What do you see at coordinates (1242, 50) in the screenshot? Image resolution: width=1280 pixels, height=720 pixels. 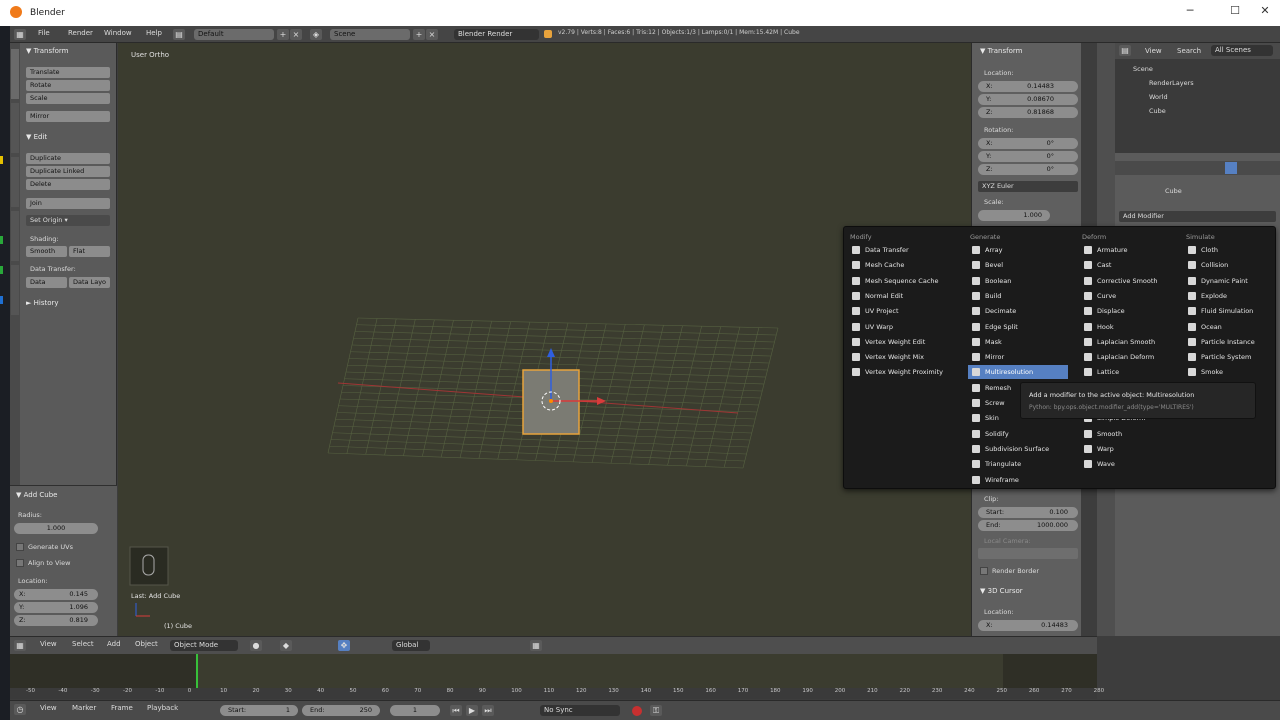 I see `outliner-display-select: All Scenes` at bounding box center [1242, 50].